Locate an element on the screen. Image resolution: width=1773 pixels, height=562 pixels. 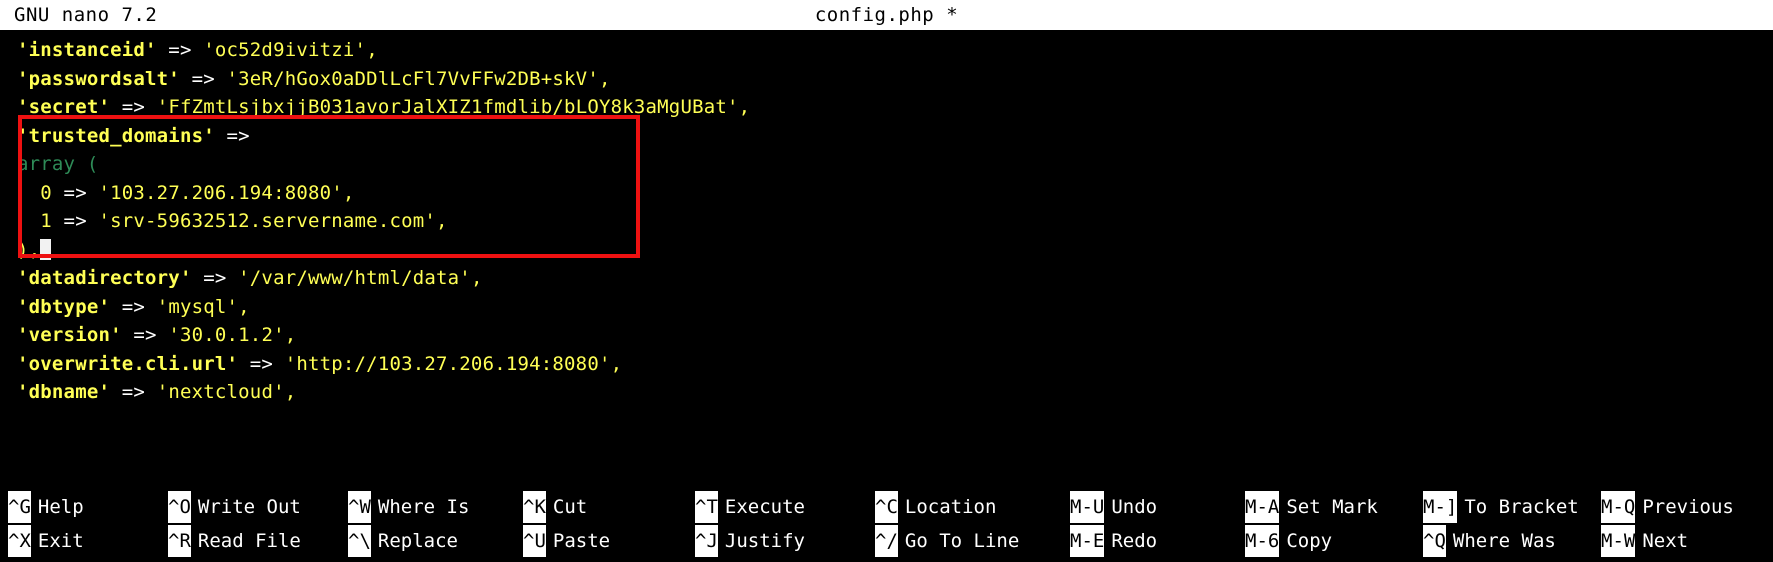
text-cursor is located at coordinates (46, 249).